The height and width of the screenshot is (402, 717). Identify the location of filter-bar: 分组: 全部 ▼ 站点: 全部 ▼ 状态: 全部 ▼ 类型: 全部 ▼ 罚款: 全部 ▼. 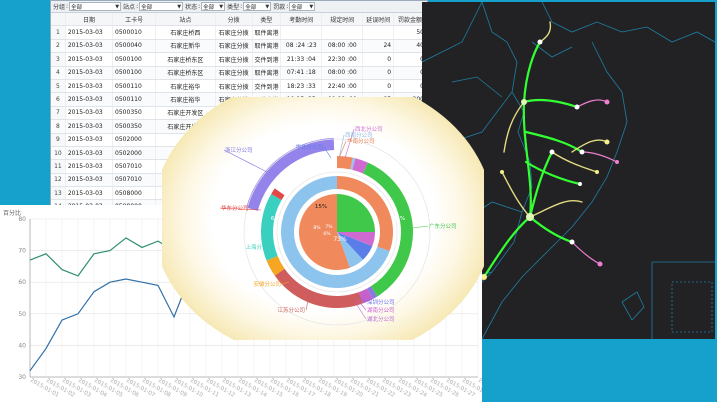
(239, 7).